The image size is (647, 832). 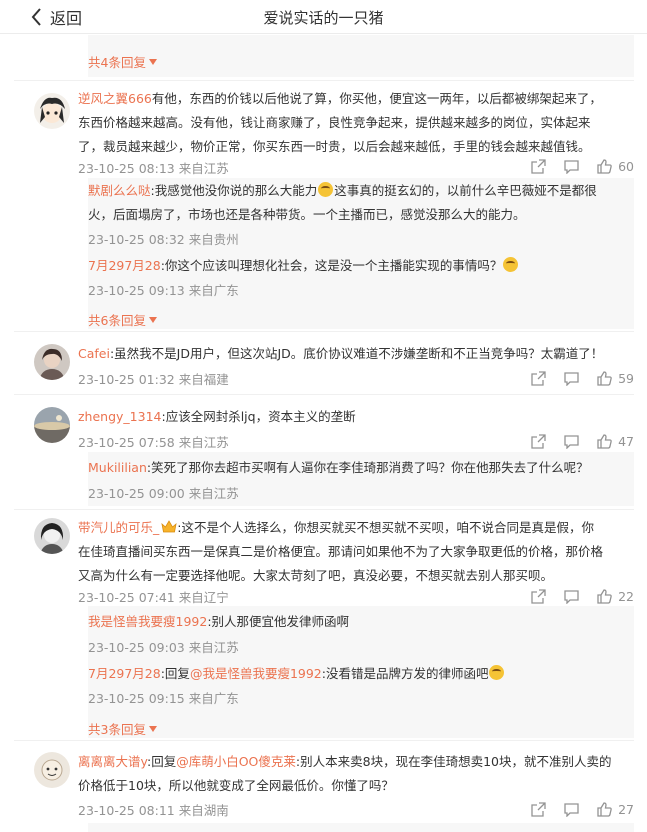 I want to click on like-count: 59, so click(x=626, y=378).